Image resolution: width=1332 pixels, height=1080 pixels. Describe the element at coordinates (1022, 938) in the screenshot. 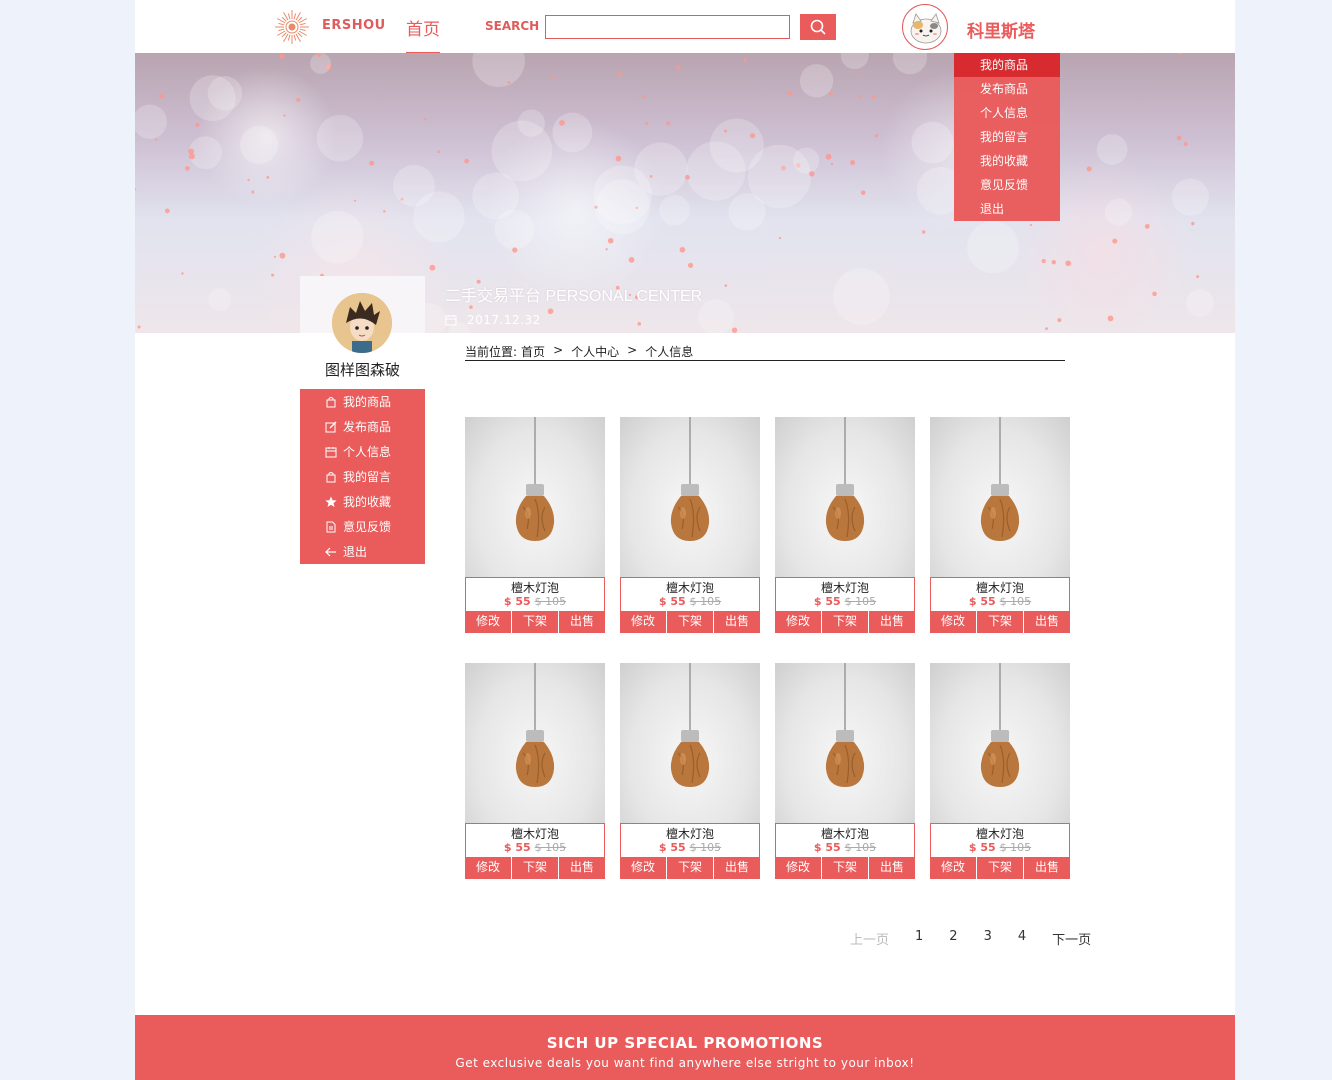

I see `pagination-page-4: 4` at that location.